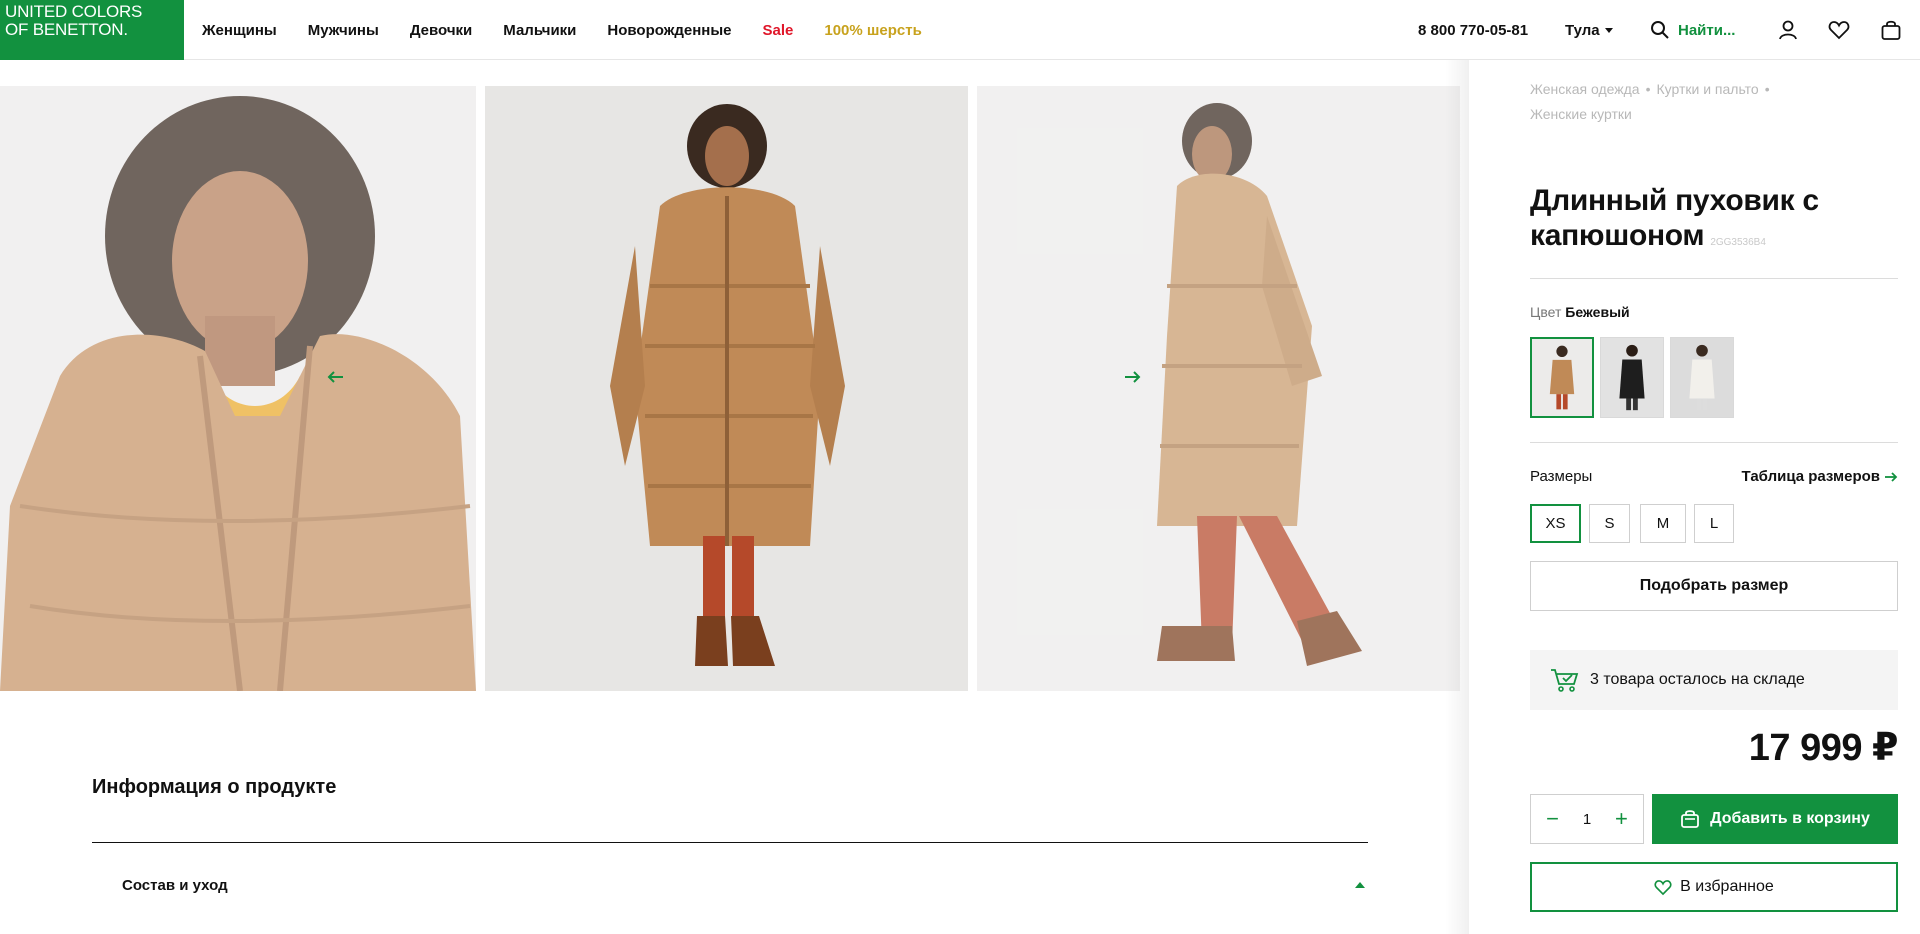  I want to click on product-title: Длинный пуховик с капюшоном 2GG3536B4, so click(1700, 221).